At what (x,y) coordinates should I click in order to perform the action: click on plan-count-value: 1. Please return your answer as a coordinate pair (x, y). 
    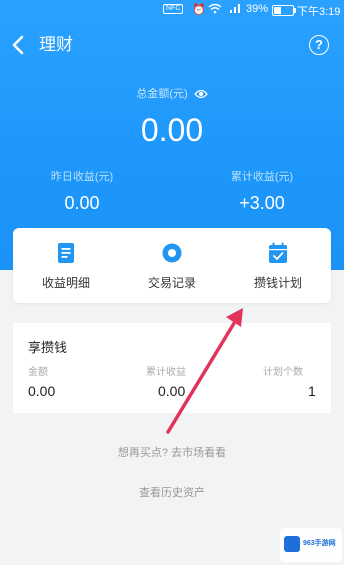
    Looking at the image, I should click on (312, 391).